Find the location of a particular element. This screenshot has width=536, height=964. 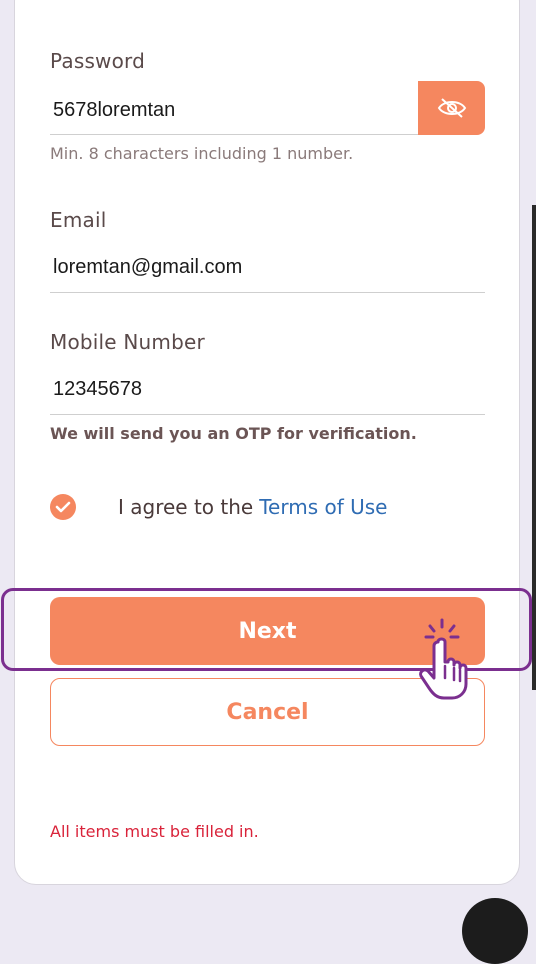

mobile-underline is located at coordinates (267, 414).